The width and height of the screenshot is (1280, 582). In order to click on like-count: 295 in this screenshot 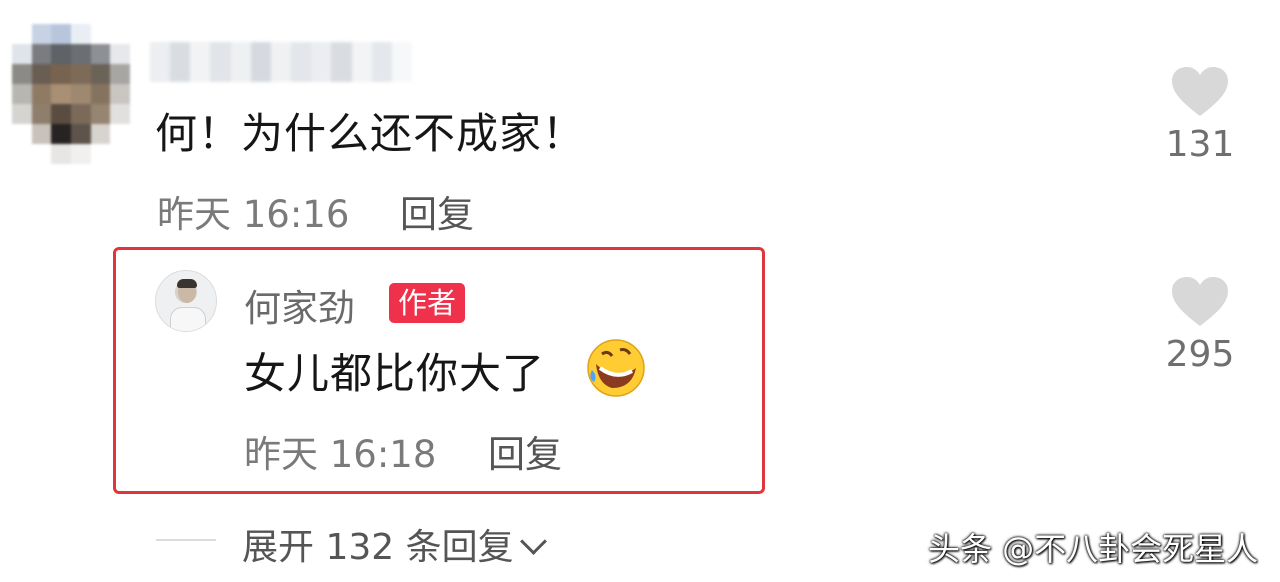, I will do `click(1200, 354)`.